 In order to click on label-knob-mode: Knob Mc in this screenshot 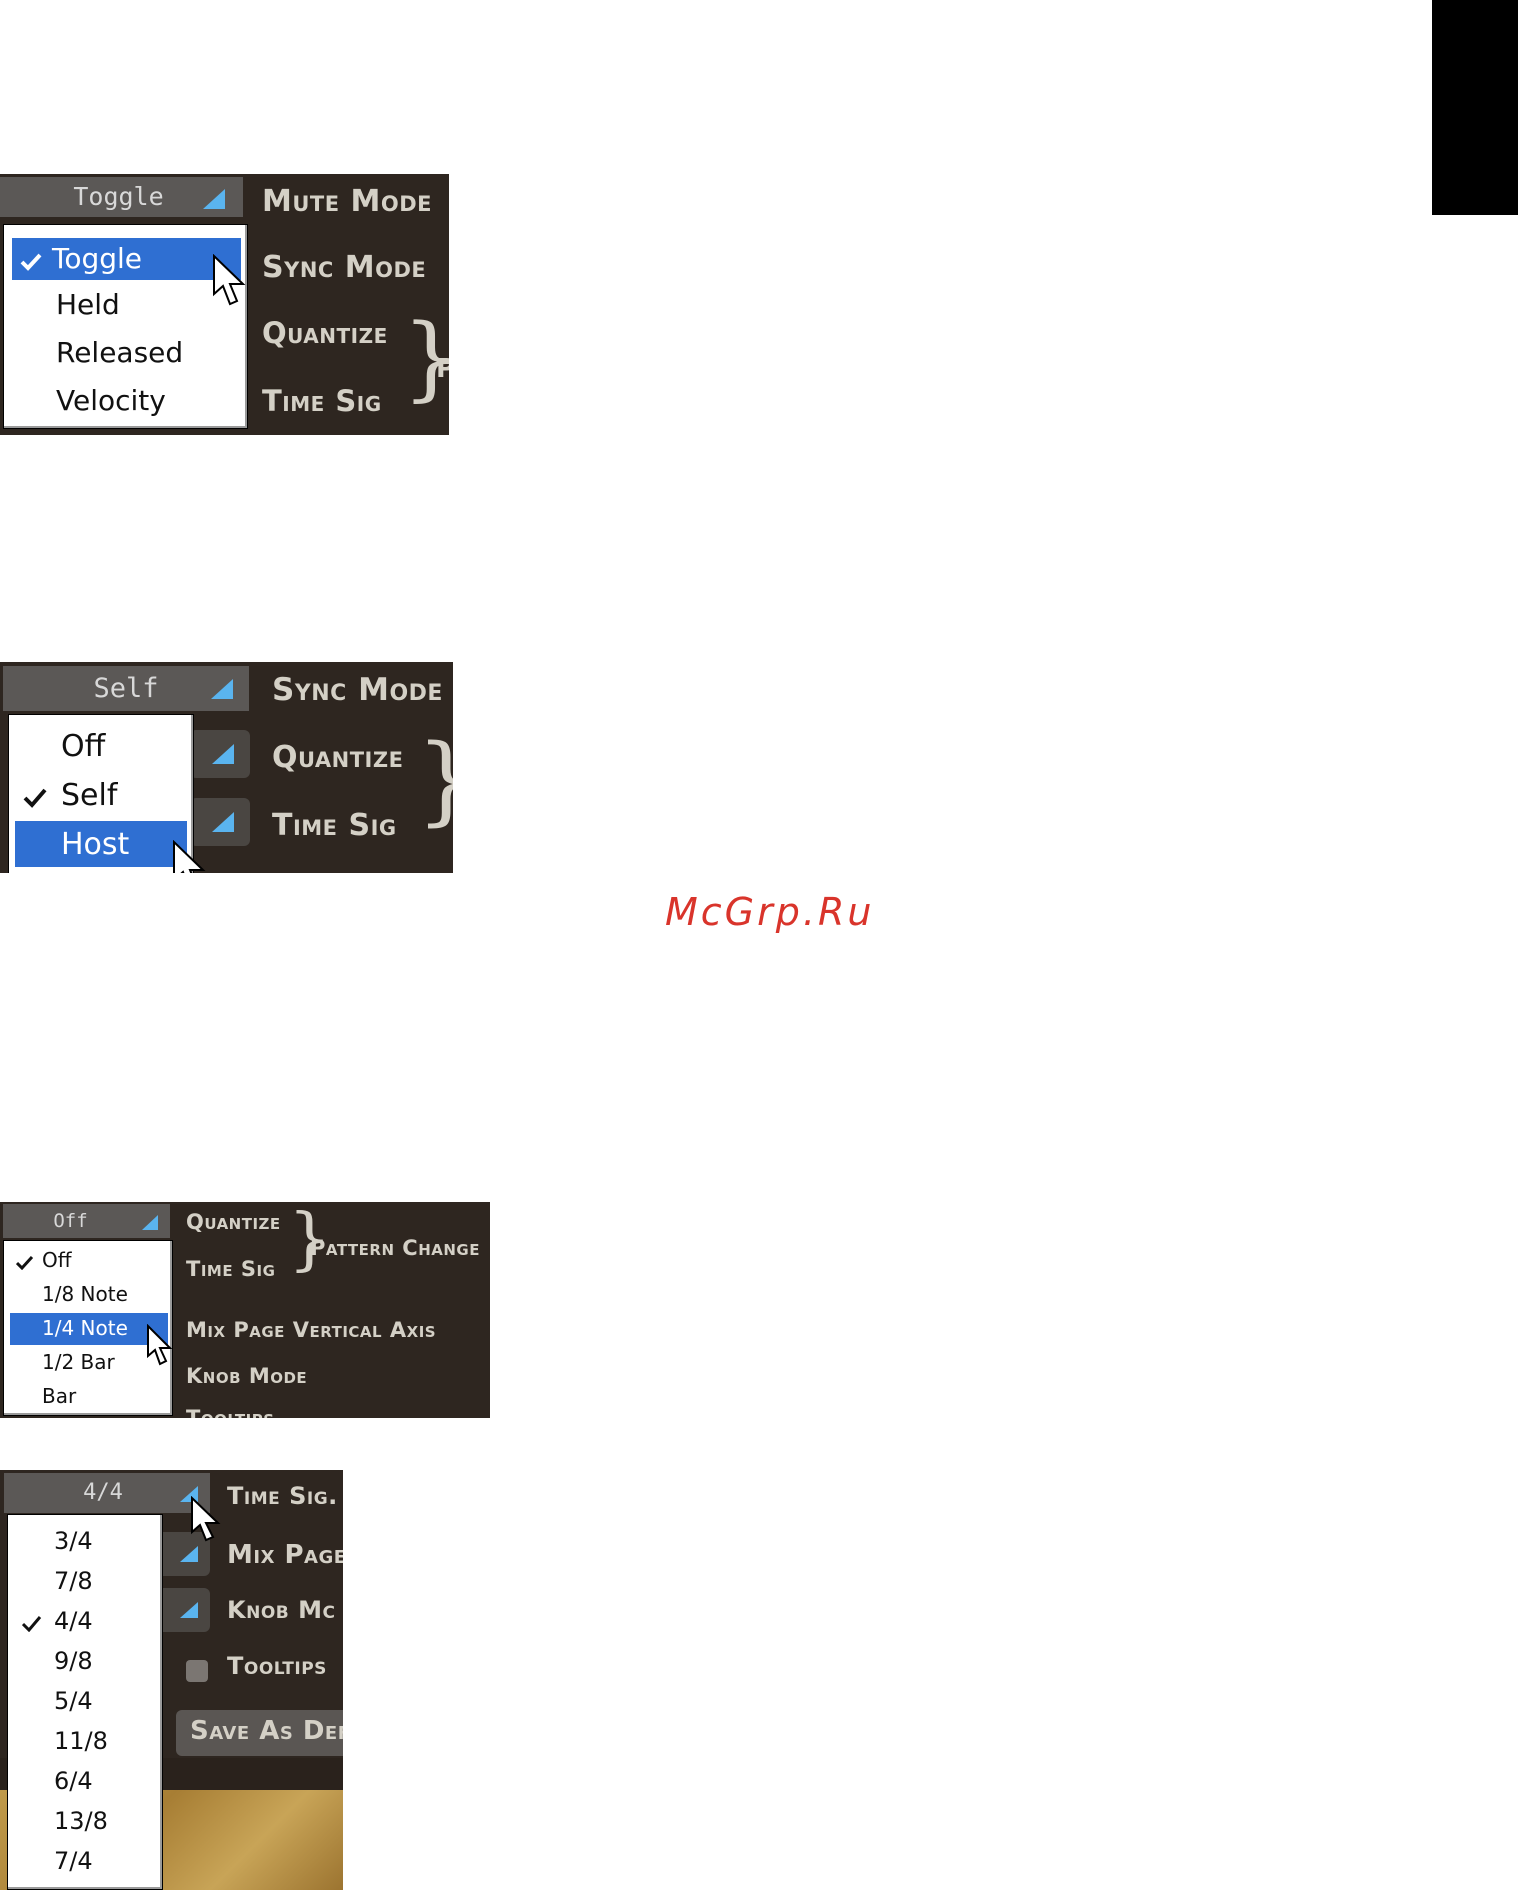, I will do `click(281, 1610)`.